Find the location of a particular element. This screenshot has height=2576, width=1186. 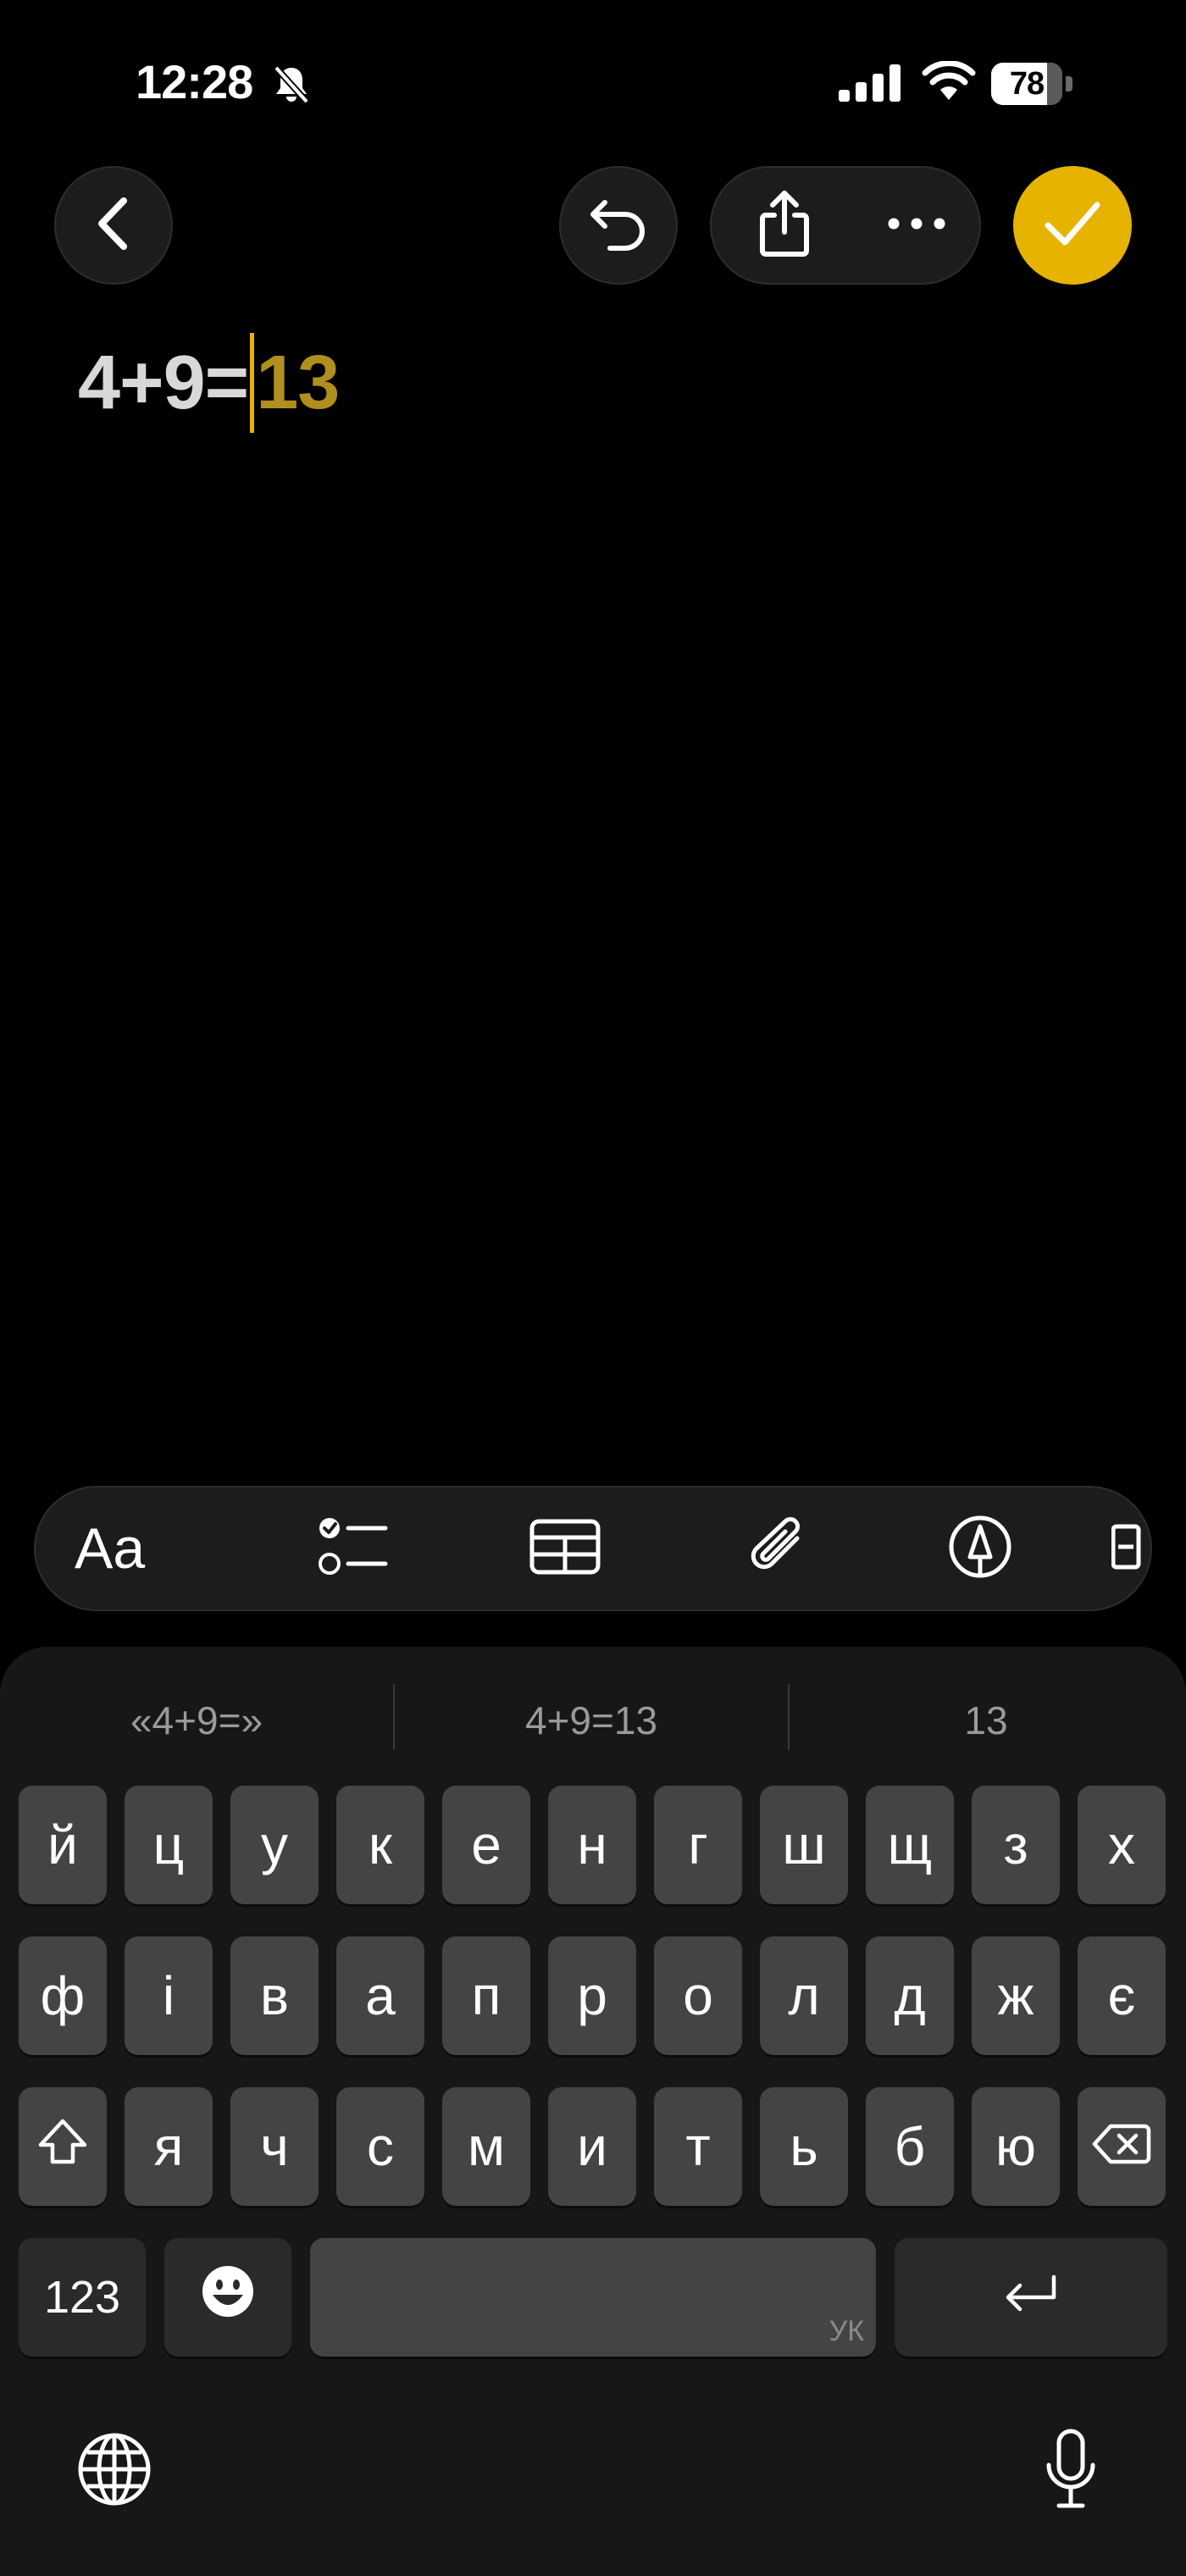

key: т is located at coordinates (698, 2146).